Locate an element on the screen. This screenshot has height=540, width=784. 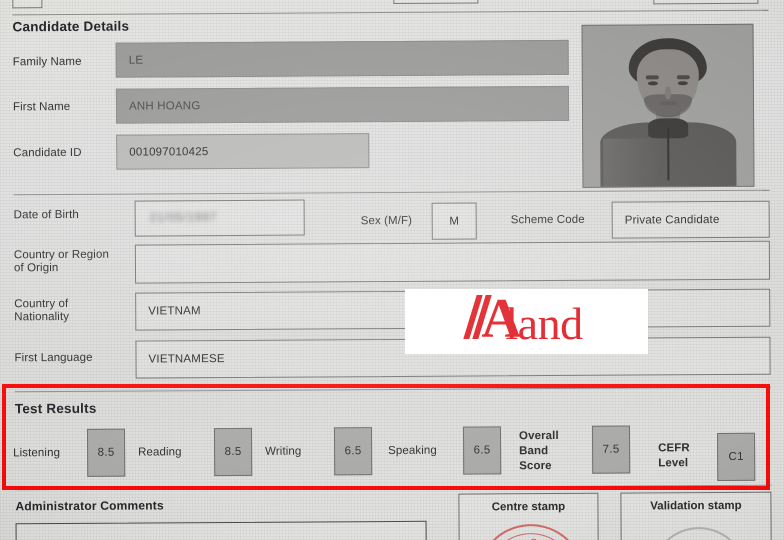
aland-a-icon: A is located at coordinates (492, 319).